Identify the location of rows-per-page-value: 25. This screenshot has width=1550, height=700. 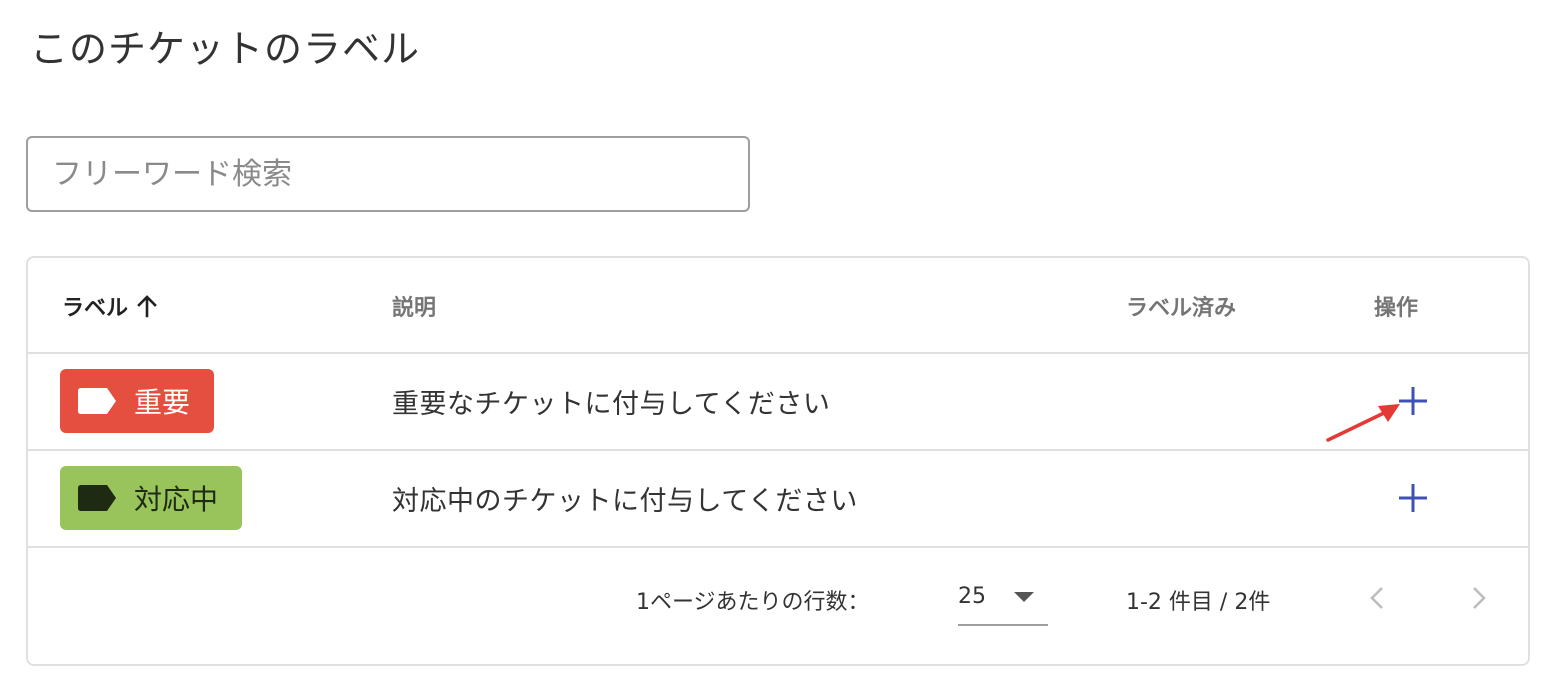
(972, 596).